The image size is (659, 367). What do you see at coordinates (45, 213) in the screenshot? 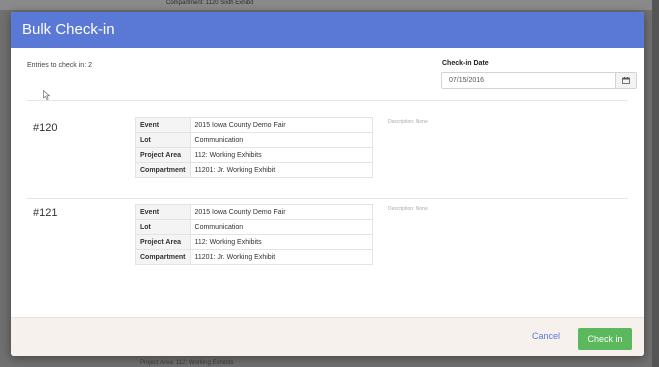
I see `entry-id: #121` at bounding box center [45, 213].